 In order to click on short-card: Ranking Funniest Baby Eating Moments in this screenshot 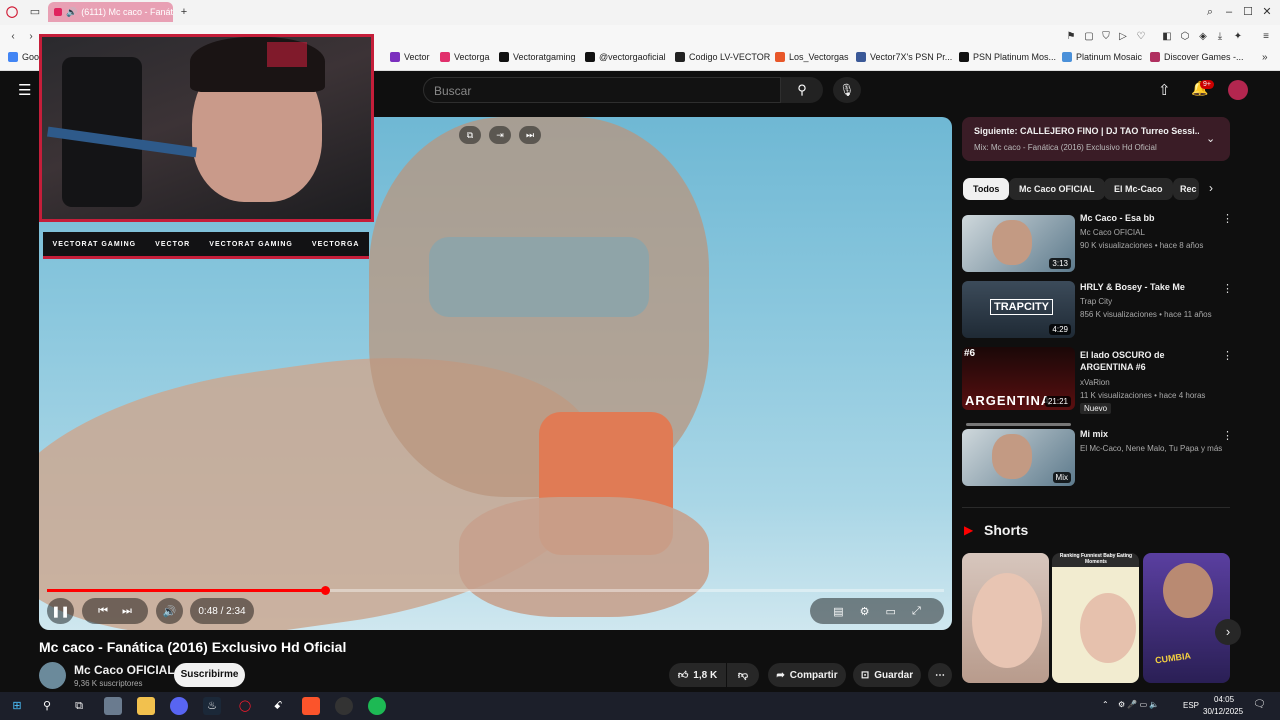, I will do `click(1095, 618)`.